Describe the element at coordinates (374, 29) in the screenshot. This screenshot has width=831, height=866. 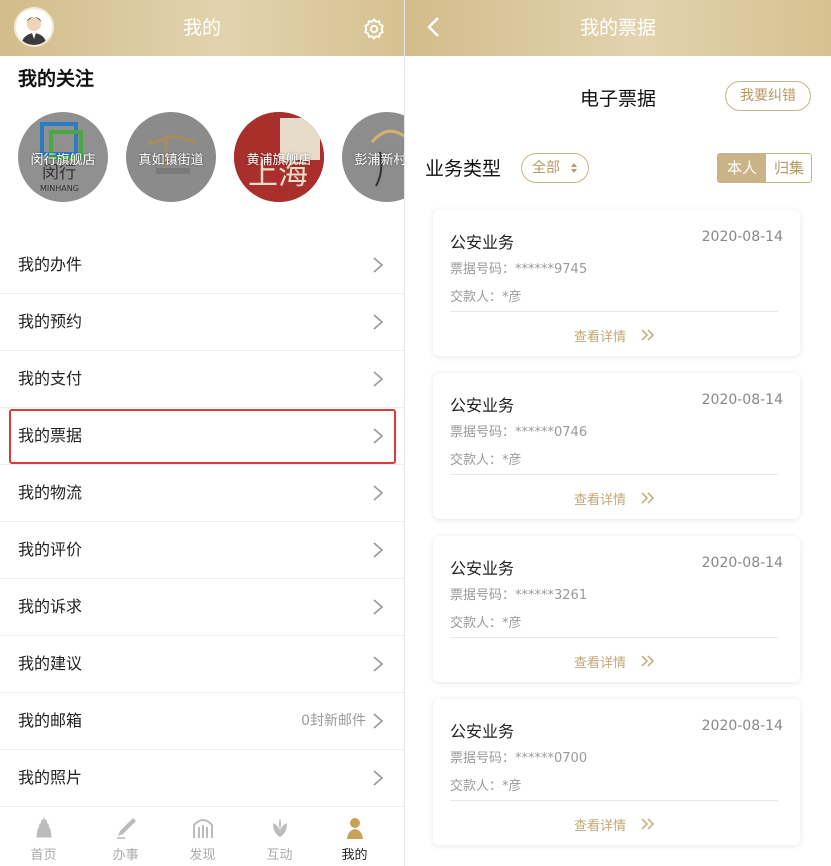
I see `gear-icon` at that location.